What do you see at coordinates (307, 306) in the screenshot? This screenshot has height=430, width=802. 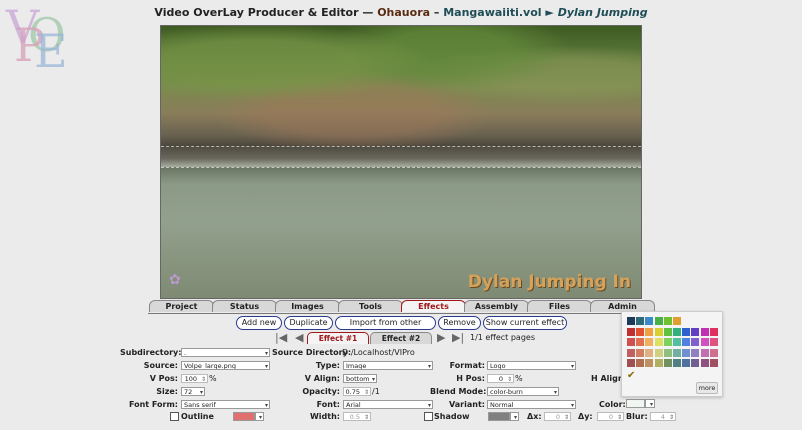 I see `tab-images: Images` at bounding box center [307, 306].